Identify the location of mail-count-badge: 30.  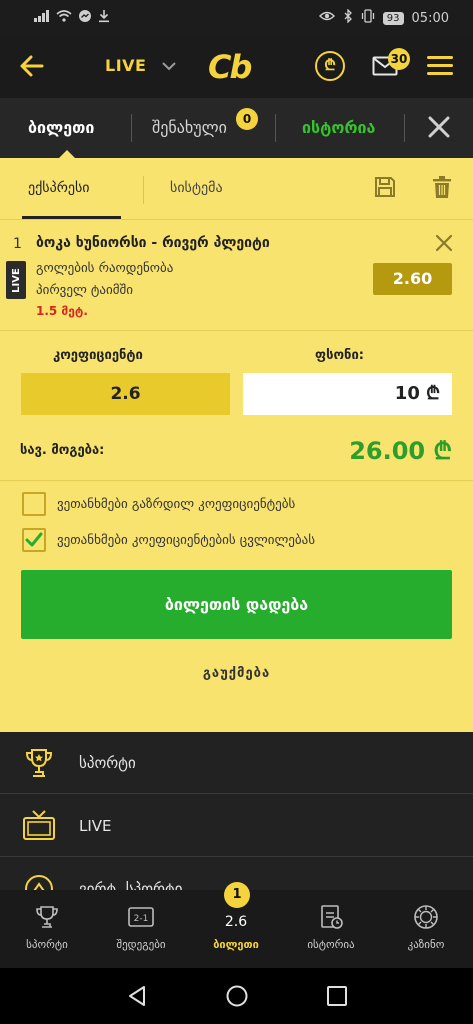
(399, 59).